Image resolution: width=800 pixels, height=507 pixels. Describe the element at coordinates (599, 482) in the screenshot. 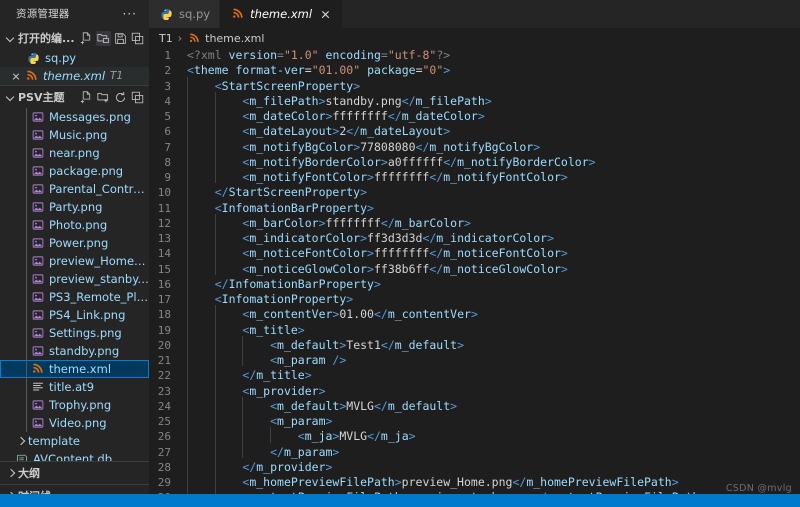

I see `code-token: m_homePreviewFilePath` at that location.